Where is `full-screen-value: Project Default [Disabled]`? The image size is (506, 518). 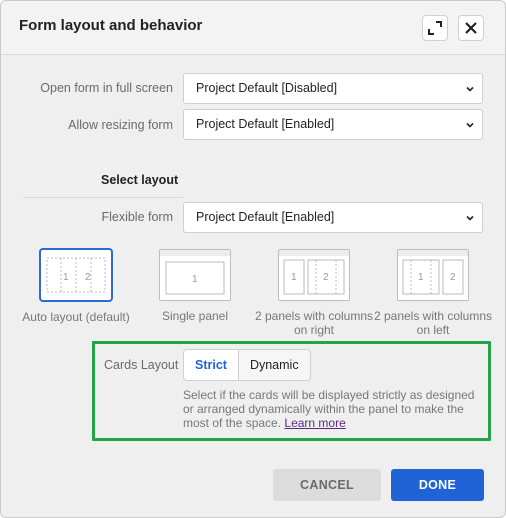
full-screen-value: Project Default [Disabled] is located at coordinates (267, 88).